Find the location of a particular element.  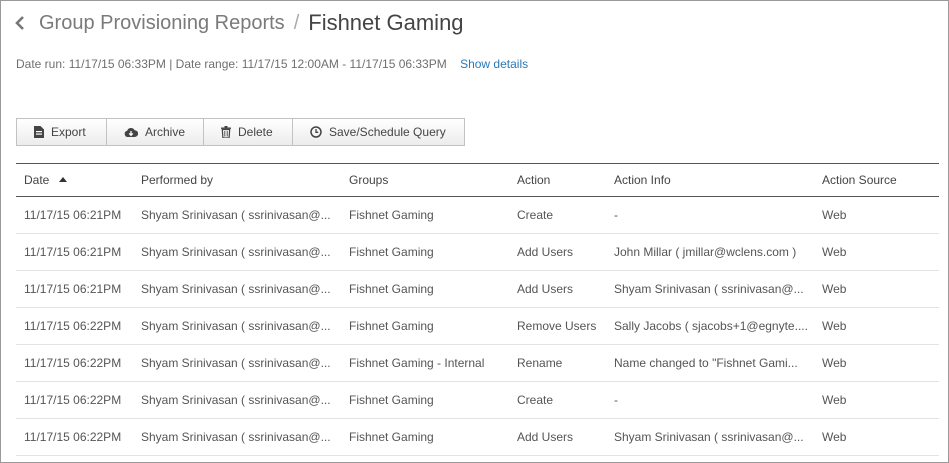

column-header-action-source: Action Source is located at coordinates (876, 180).